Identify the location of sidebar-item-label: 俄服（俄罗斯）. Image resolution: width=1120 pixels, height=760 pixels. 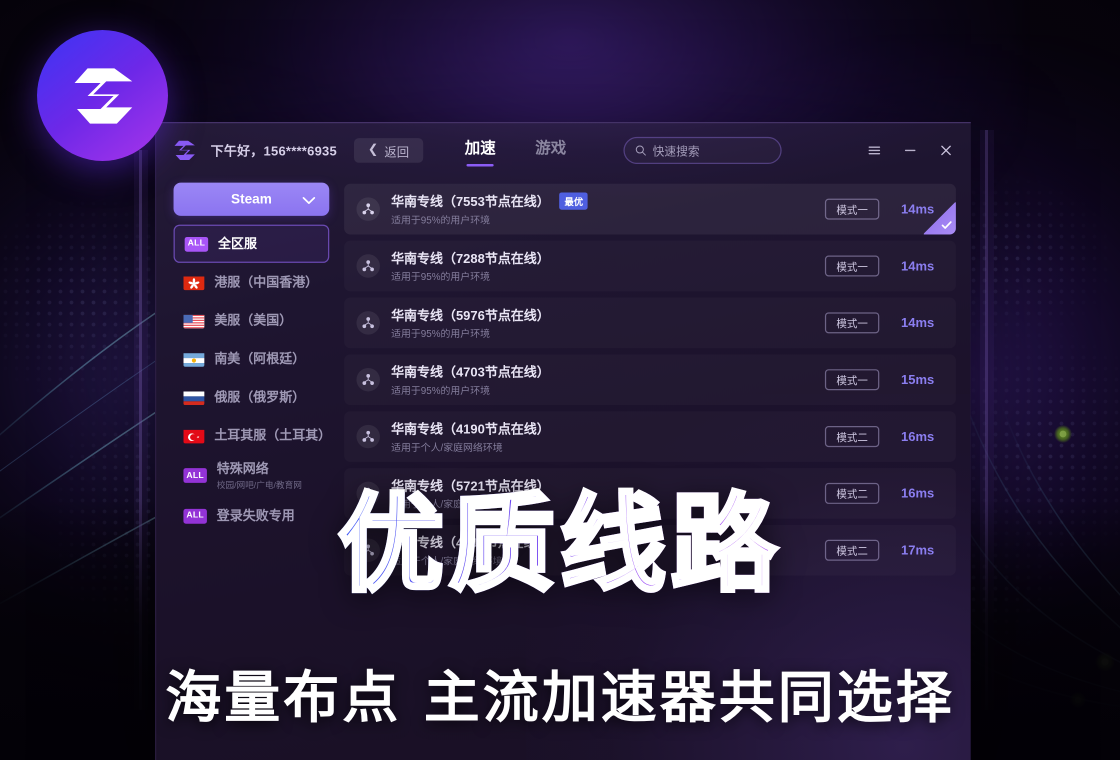
(260, 398).